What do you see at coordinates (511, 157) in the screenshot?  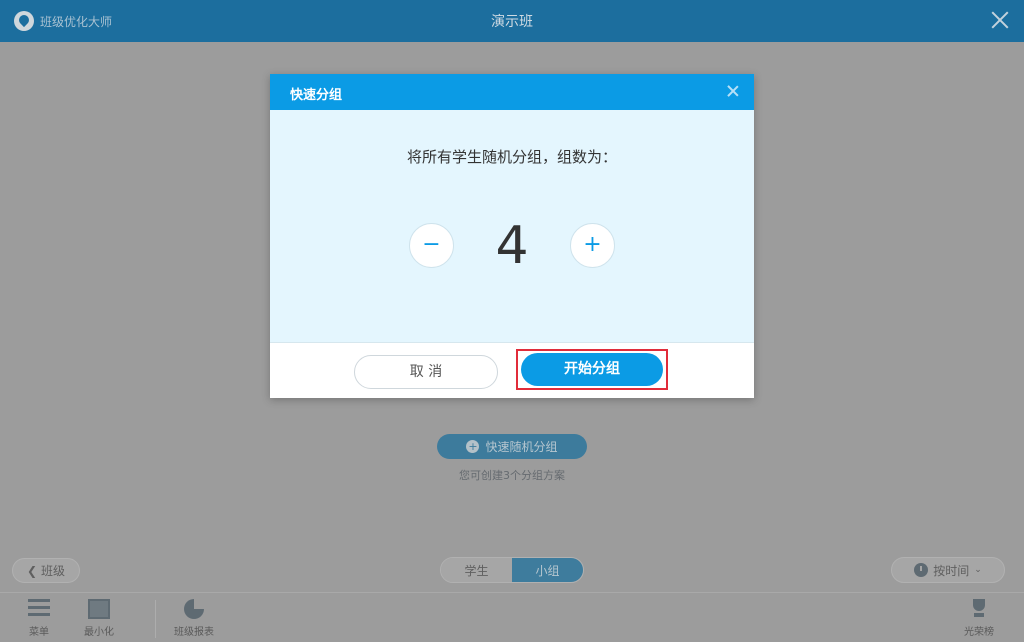 I see `group-count-prompt: 将所有学生随机分组，组数为：` at bounding box center [511, 157].